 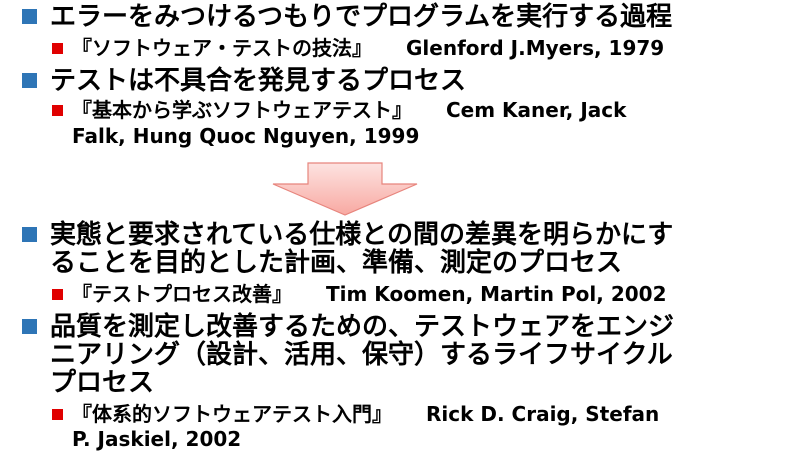 What do you see at coordinates (496, 294) in the screenshot?
I see `source-authors: Tim Koomen, Martin Pol, 2002` at bounding box center [496, 294].